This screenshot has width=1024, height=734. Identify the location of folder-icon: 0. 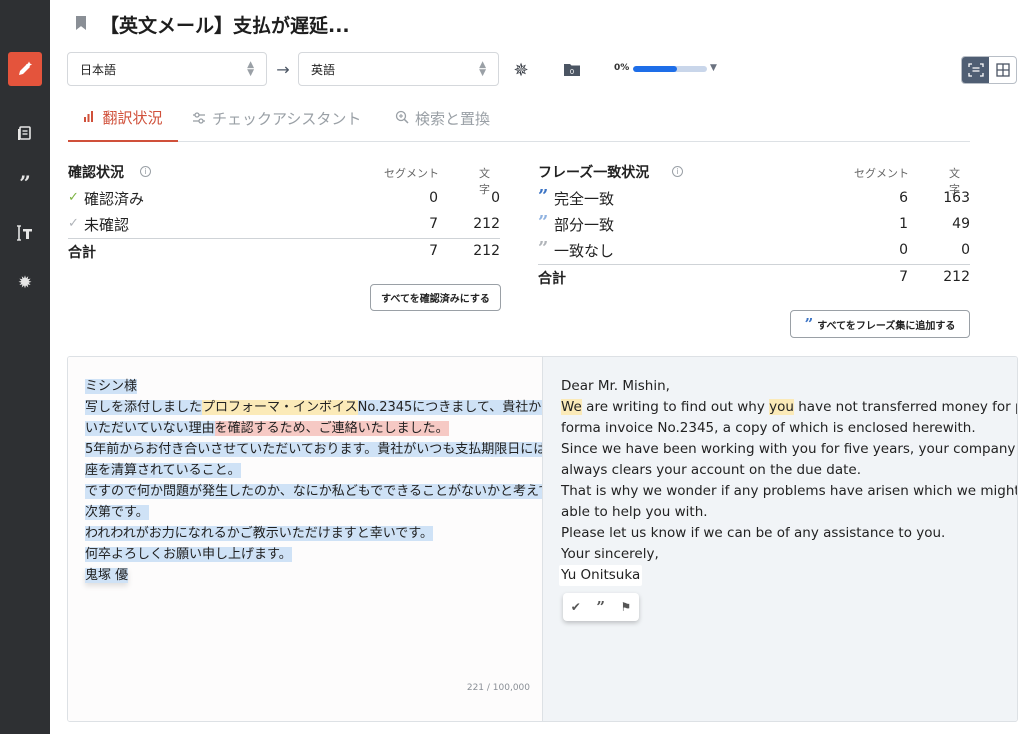
(572, 69).